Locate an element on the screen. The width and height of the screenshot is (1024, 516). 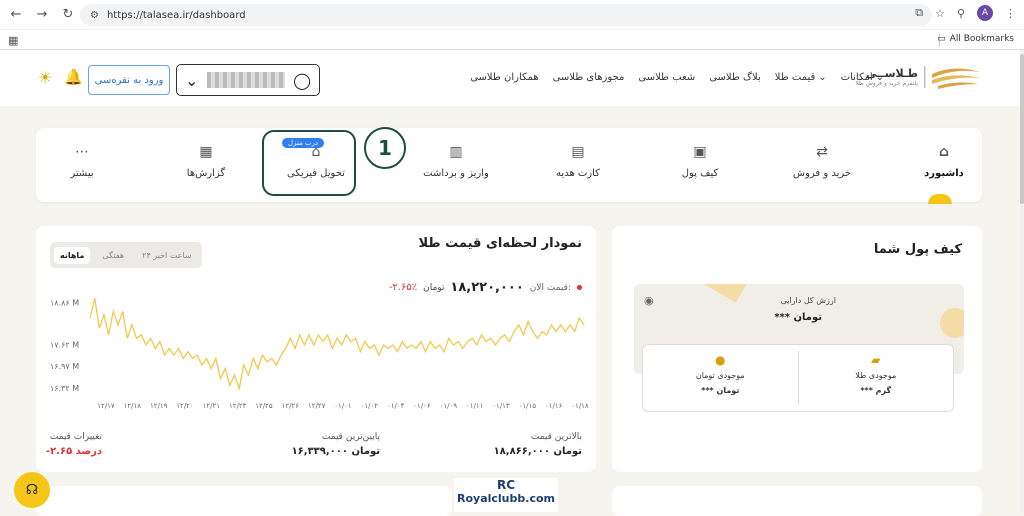
site-settings-icon: ⚙ is located at coordinates (94, 15).